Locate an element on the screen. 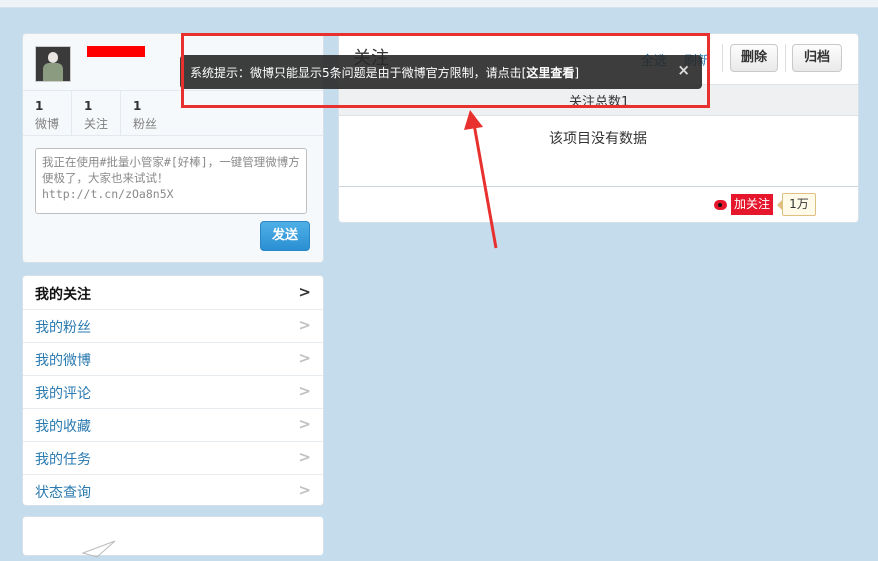  archive-button: 归档 is located at coordinates (817, 58).